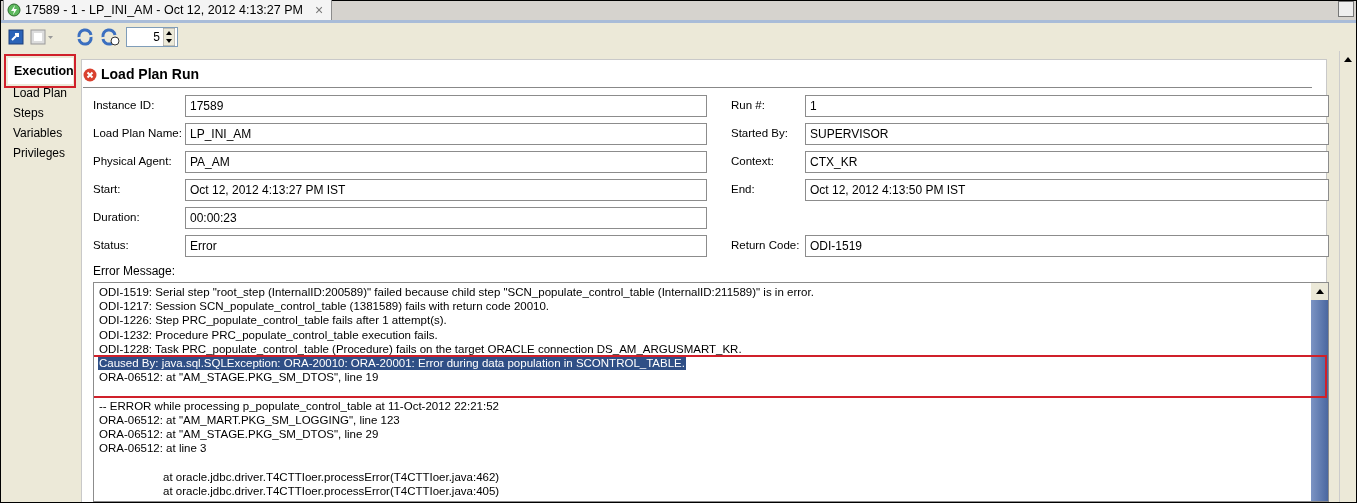 The width and height of the screenshot is (1357, 503). I want to click on sidebar-item: Variables, so click(37, 133).